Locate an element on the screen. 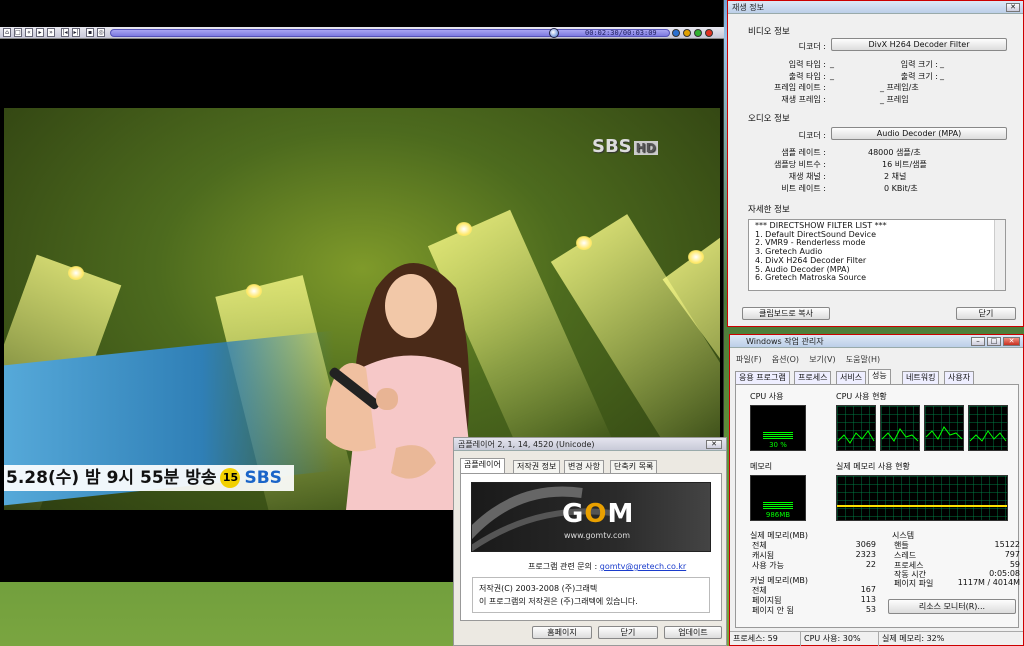 The width and height of the screenshot is (1024, 646). copy-clipboard-button: 클립보드로 복사 is located at coordinates (786, 313).